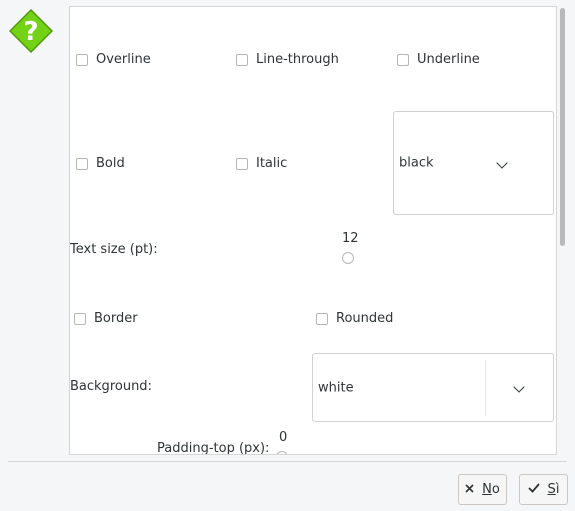 This screenshot has height=511, width=575. I want to click on yes-button-label: Sì, so click(553, 489).